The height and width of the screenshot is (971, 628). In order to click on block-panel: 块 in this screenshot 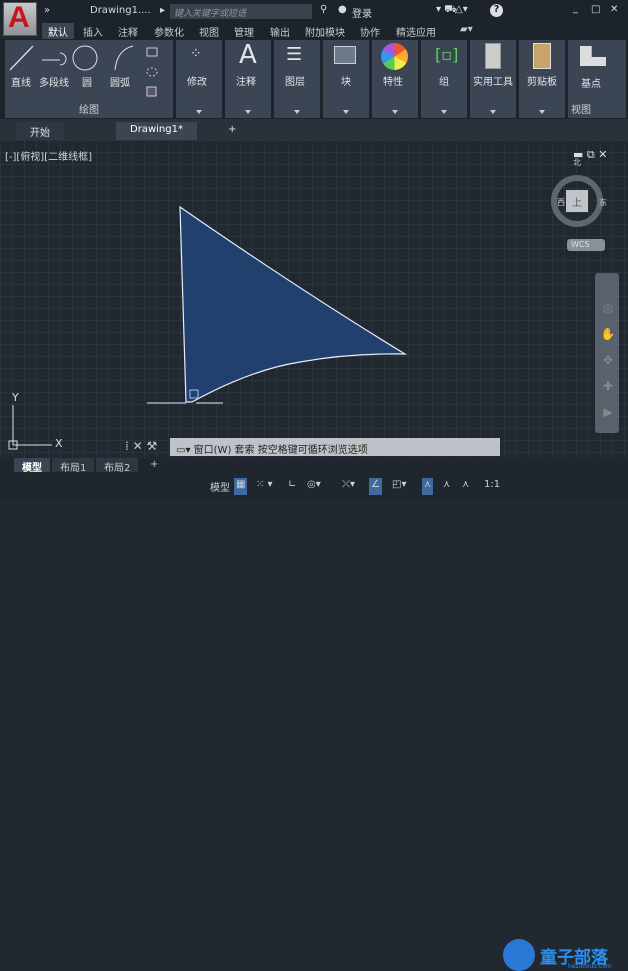, I will do `click(346, 79)`.